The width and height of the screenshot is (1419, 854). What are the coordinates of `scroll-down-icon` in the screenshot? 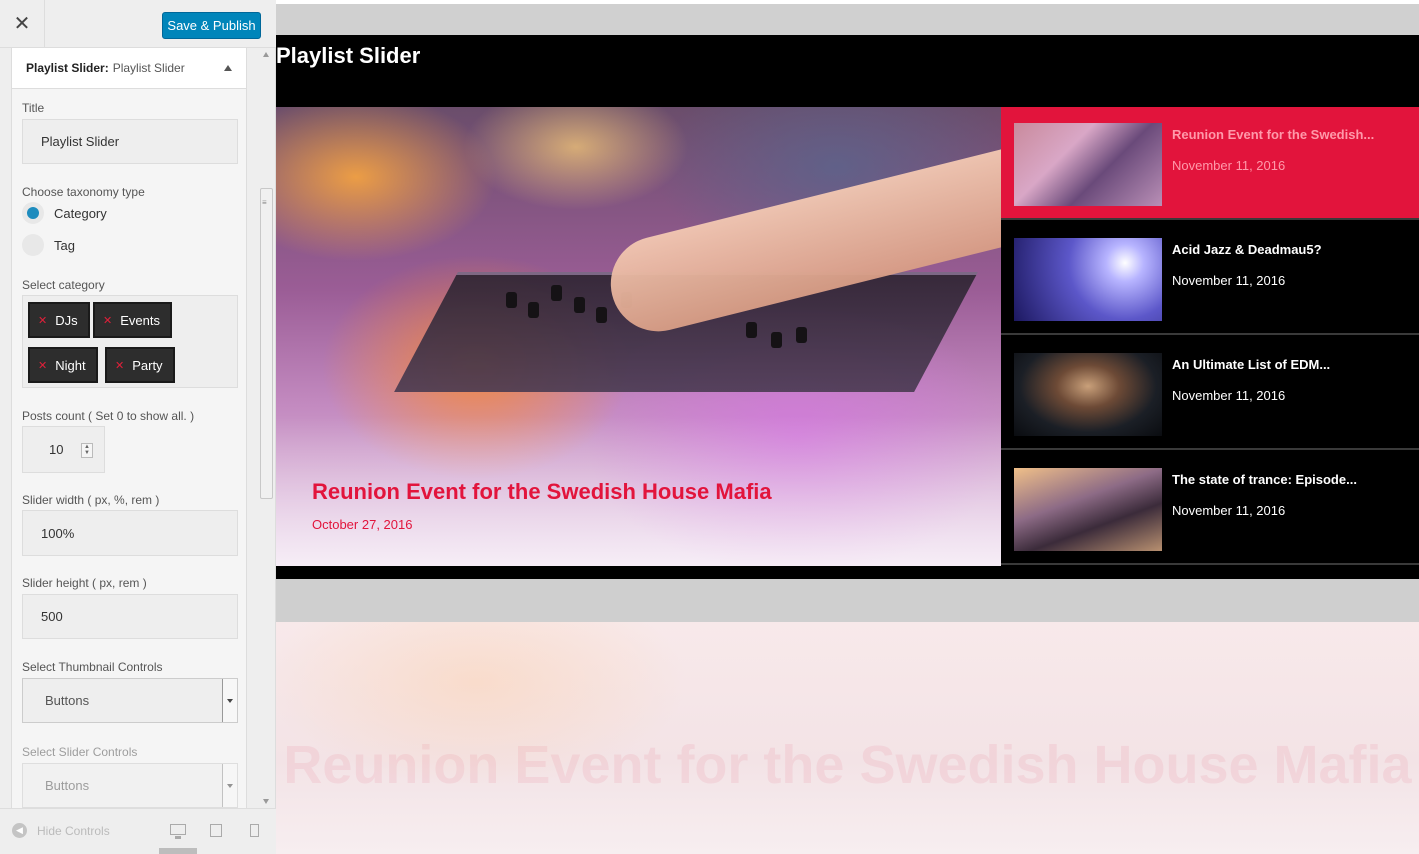 It's located at (266, 801).